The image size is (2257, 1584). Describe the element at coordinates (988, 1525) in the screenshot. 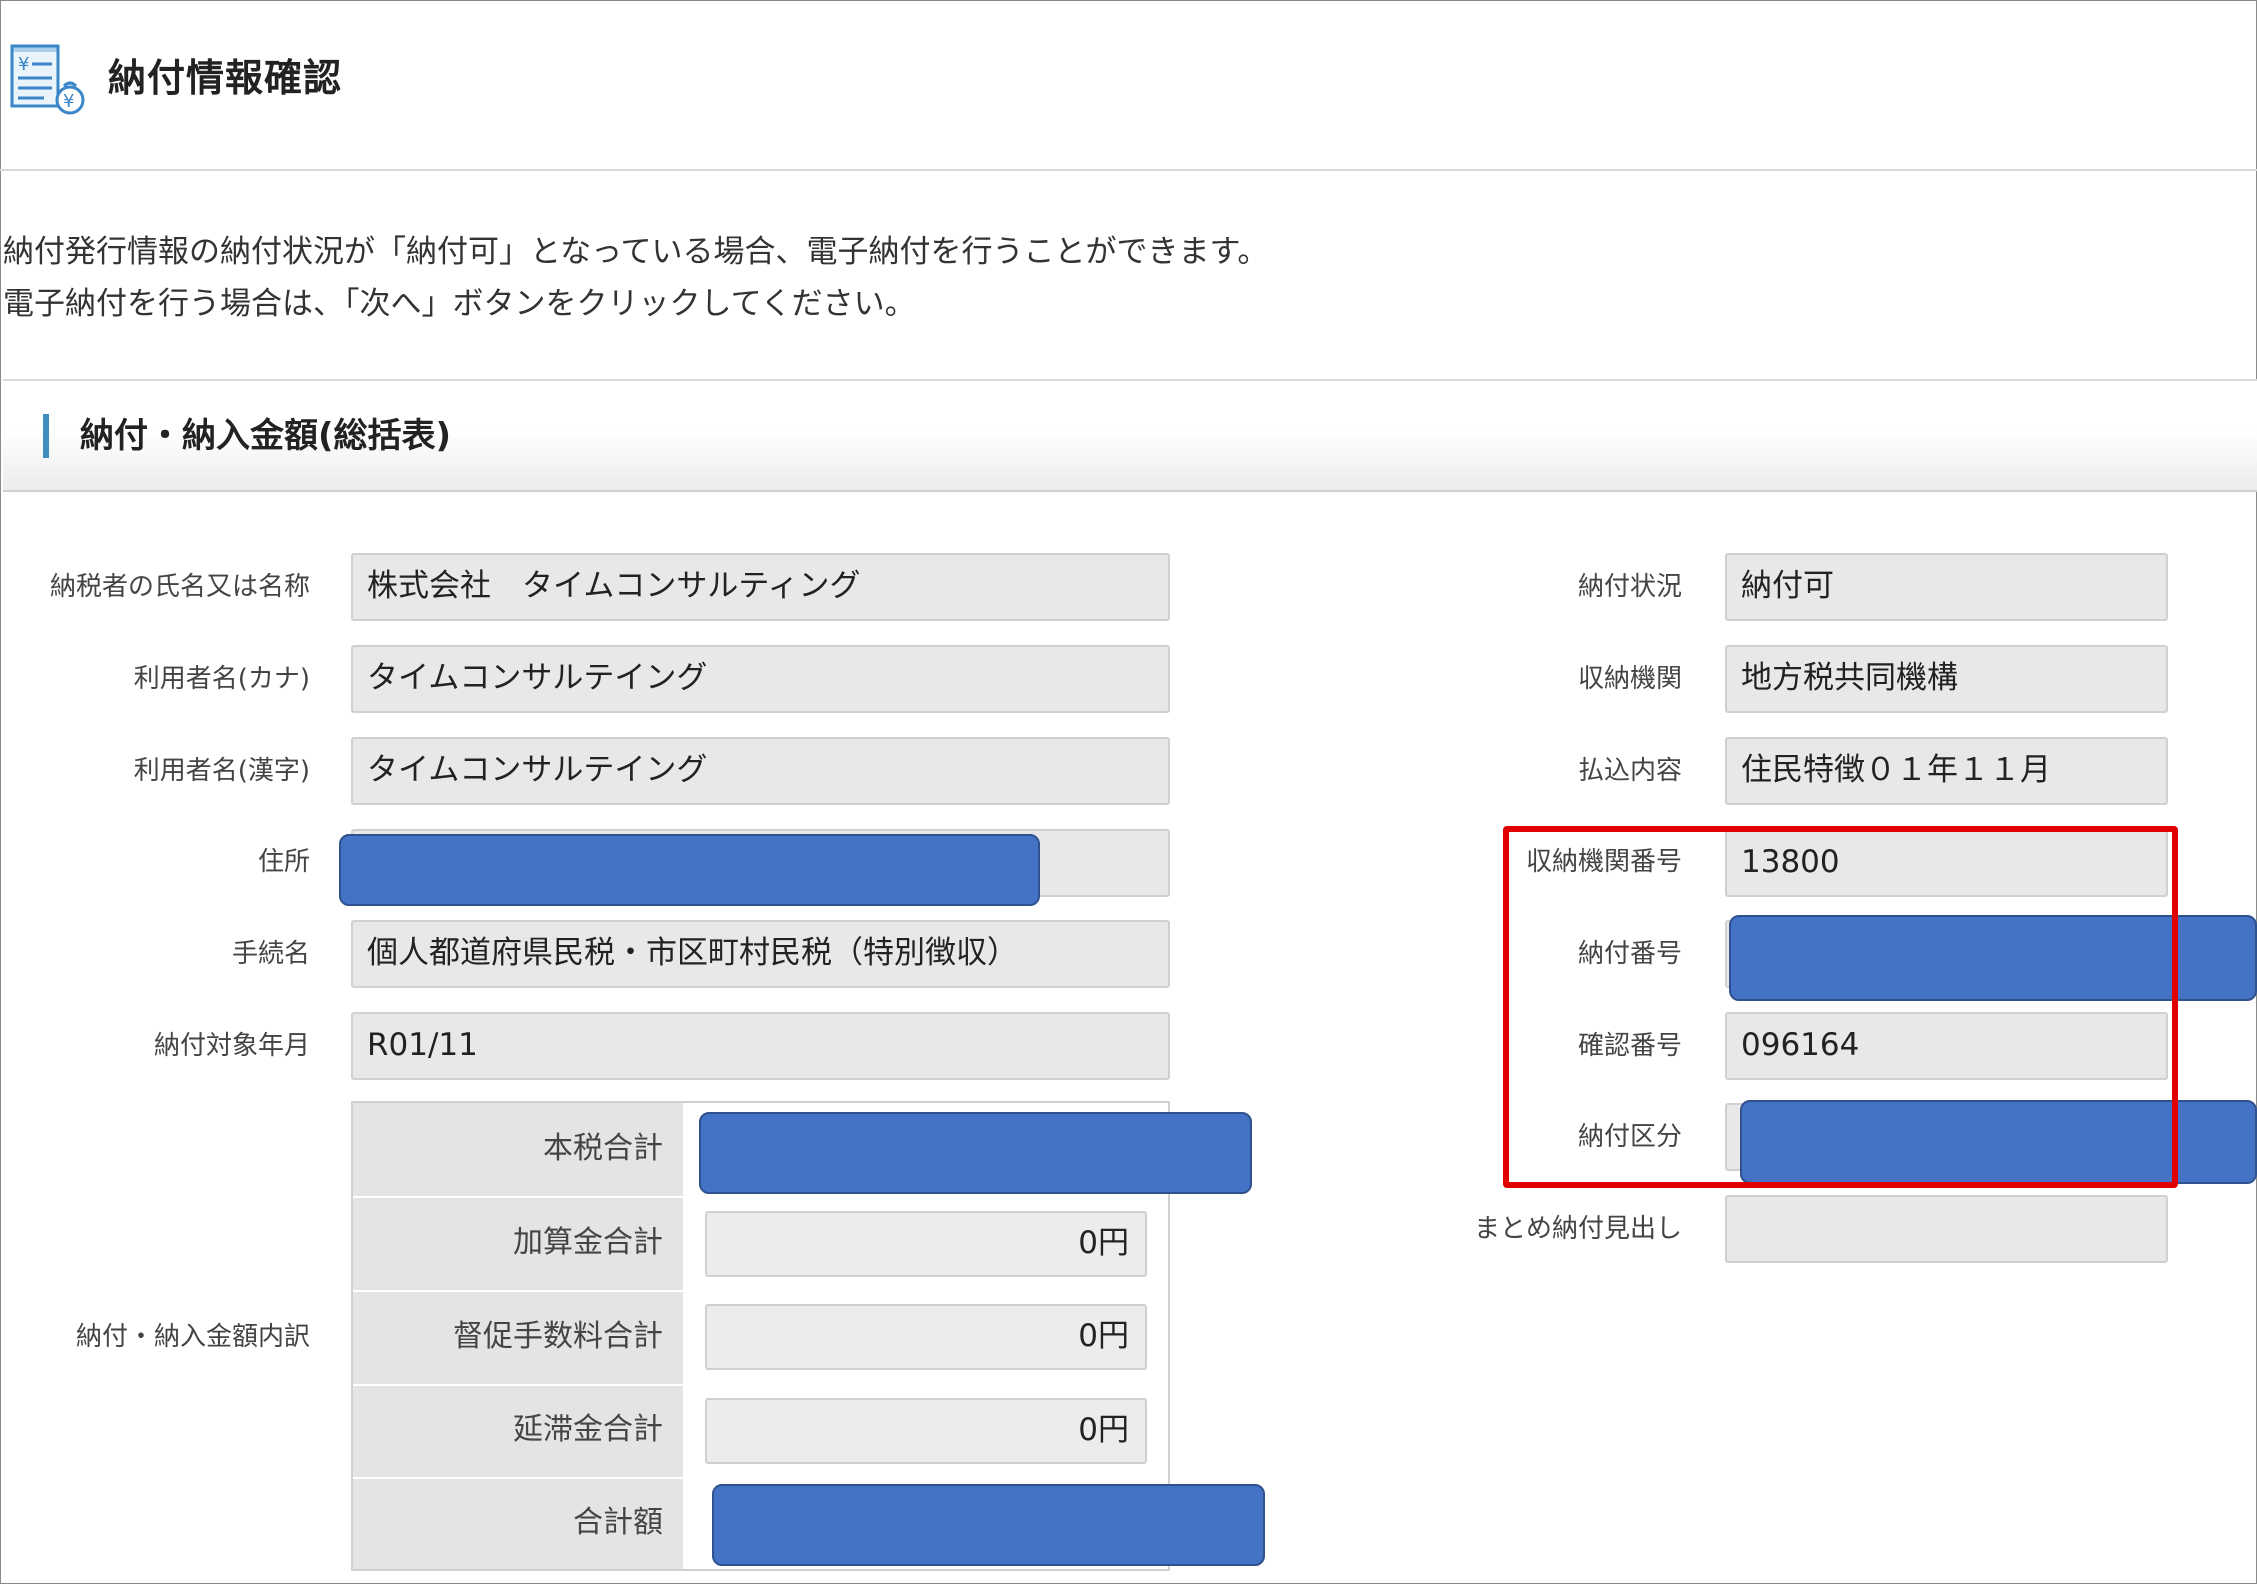

I see `grand-total-redaction` at that location.